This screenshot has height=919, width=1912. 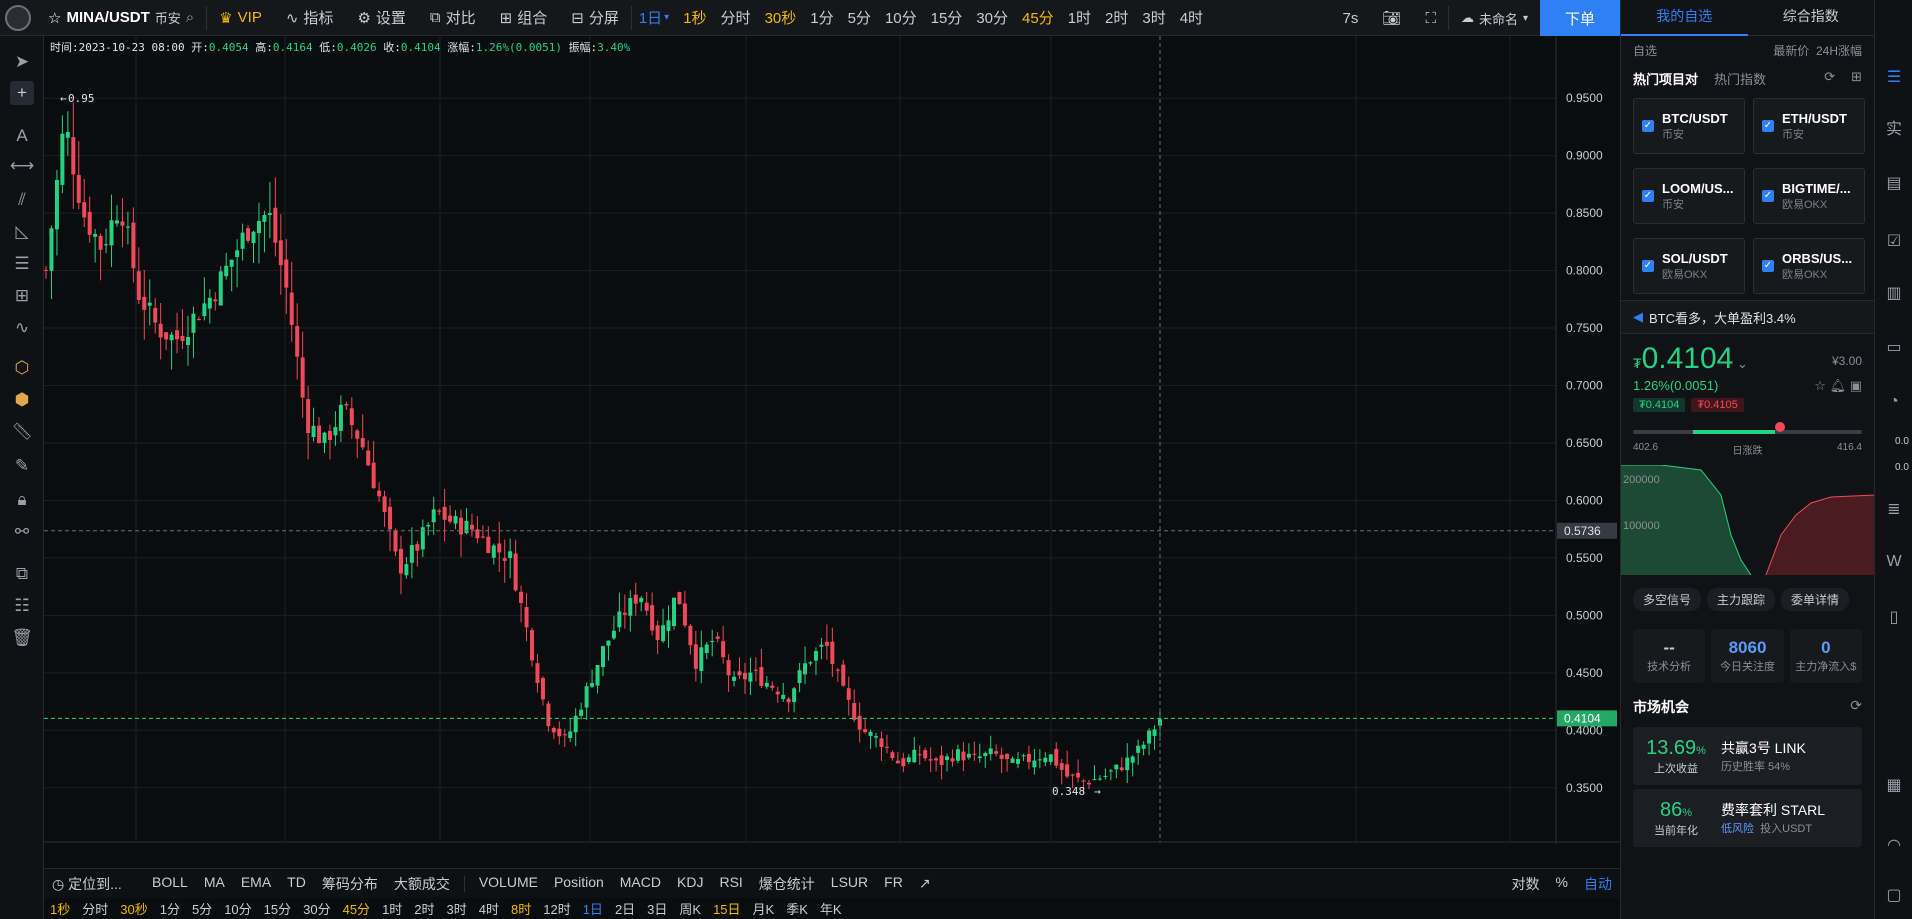 I want to click on trash-icon: 🗑︎, so click(x=22, y=638).